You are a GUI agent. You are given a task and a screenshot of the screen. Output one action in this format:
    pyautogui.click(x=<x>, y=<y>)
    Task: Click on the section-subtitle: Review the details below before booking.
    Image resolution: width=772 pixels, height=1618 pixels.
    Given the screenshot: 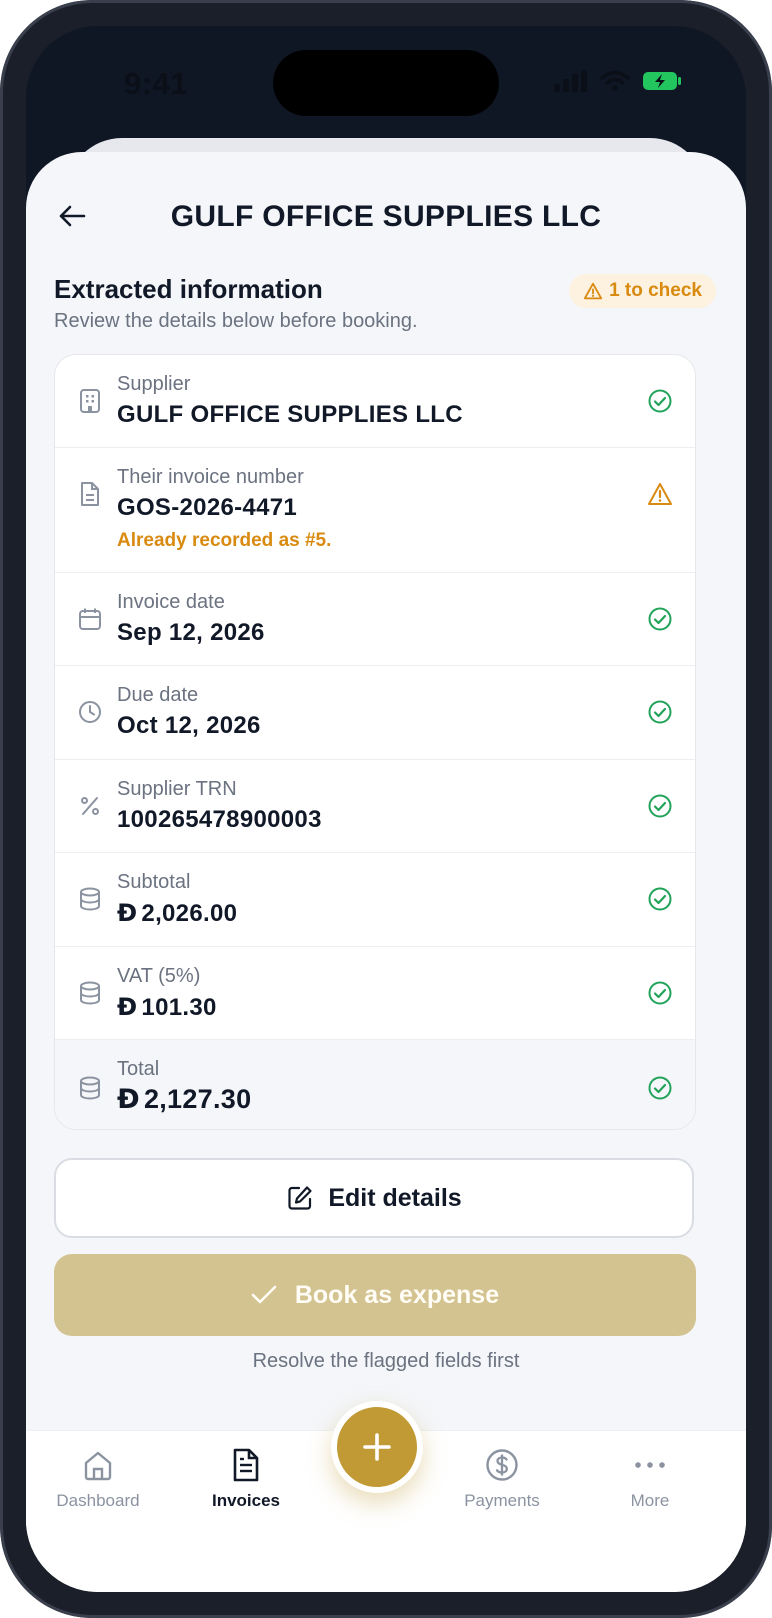 What is the action you would take?
    pyautogui.click(x=236, y=321)
    